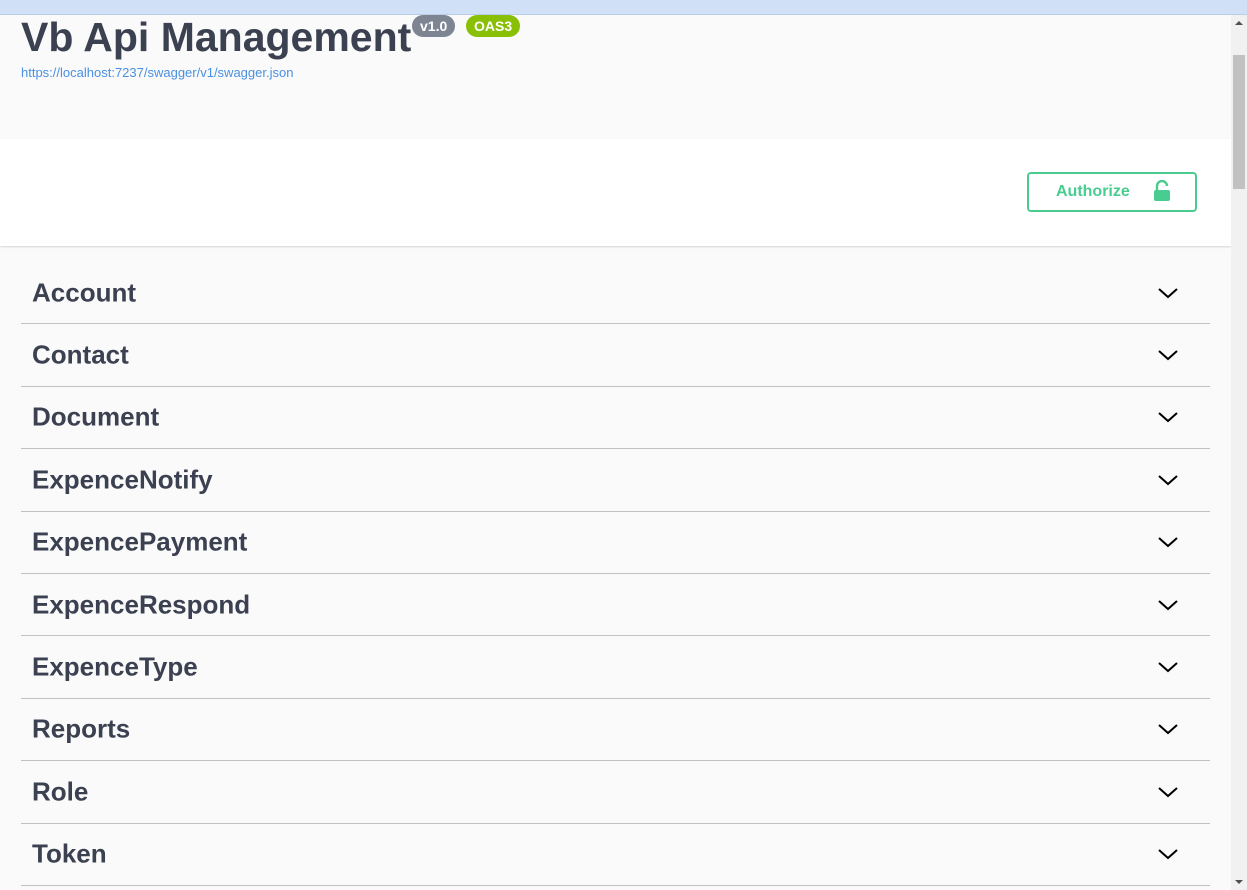 The width and height of the screenshot is (1247, 890). I want to click on tag-name: ExpenceRespond, so click(141, 604).